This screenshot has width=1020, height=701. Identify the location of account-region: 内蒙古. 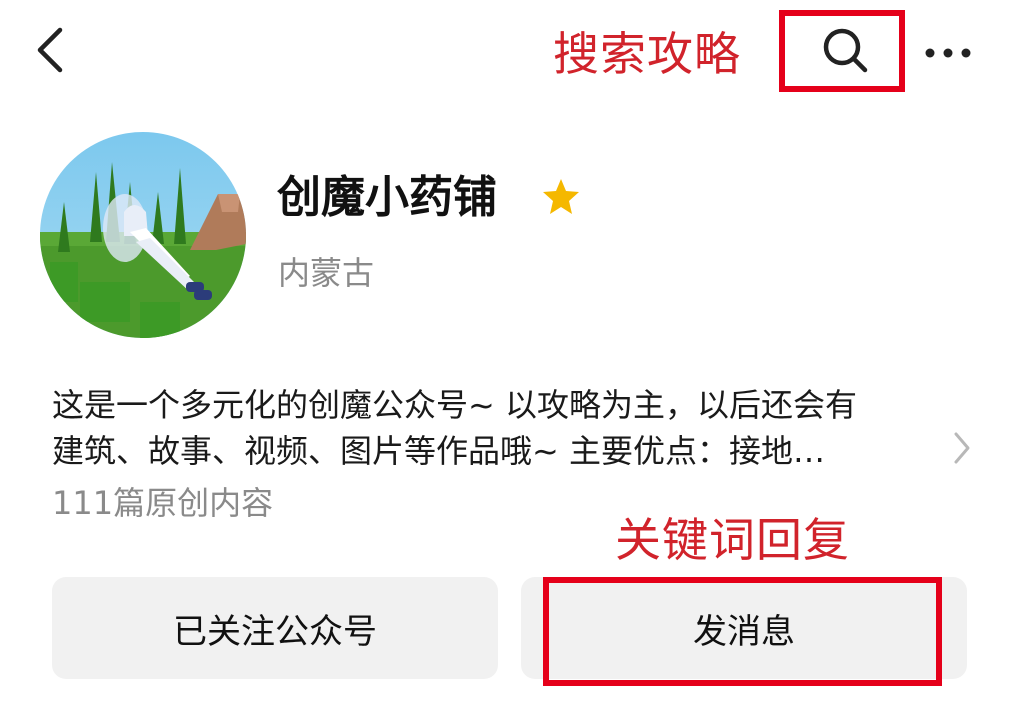
(326, 273).